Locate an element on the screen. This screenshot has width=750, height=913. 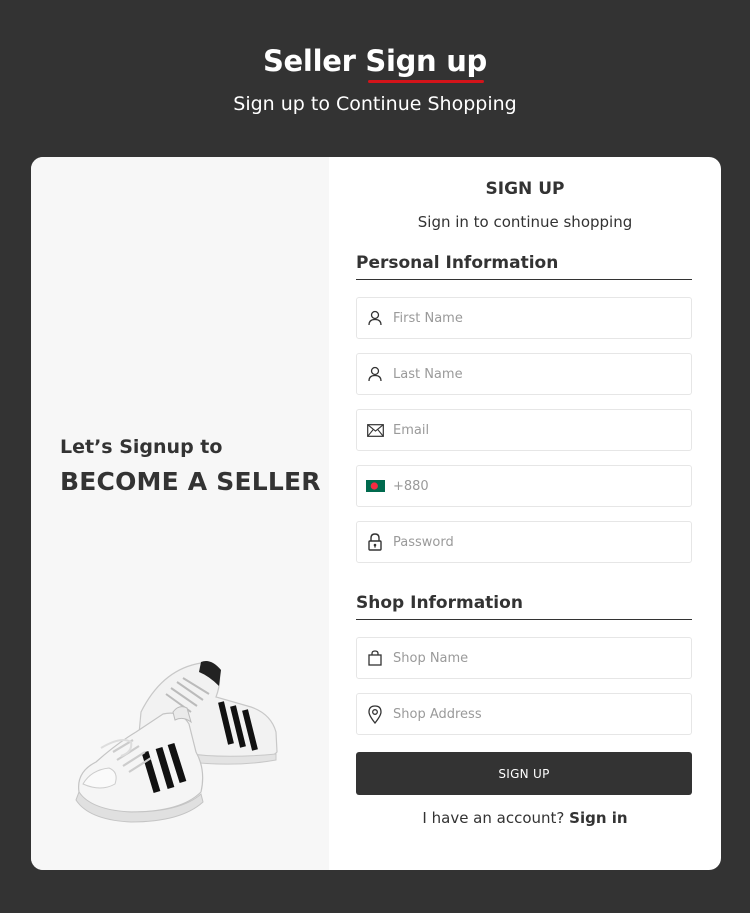
password-field is located at coordinates (524, 542).